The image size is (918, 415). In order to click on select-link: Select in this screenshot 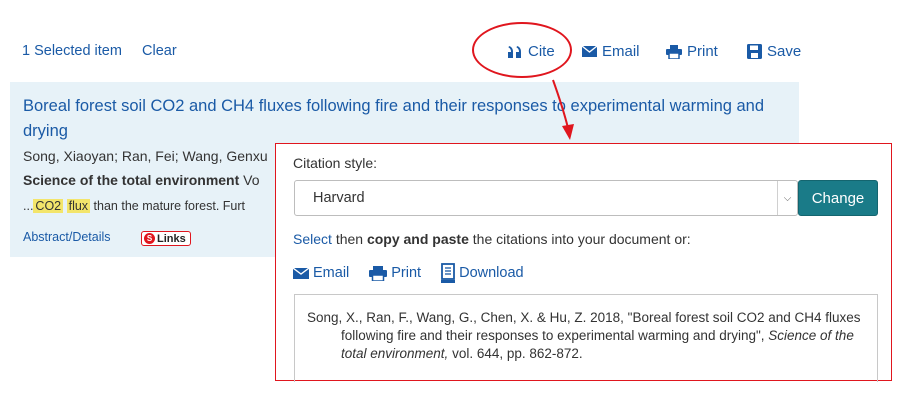, I will do `click(312, 239)`.